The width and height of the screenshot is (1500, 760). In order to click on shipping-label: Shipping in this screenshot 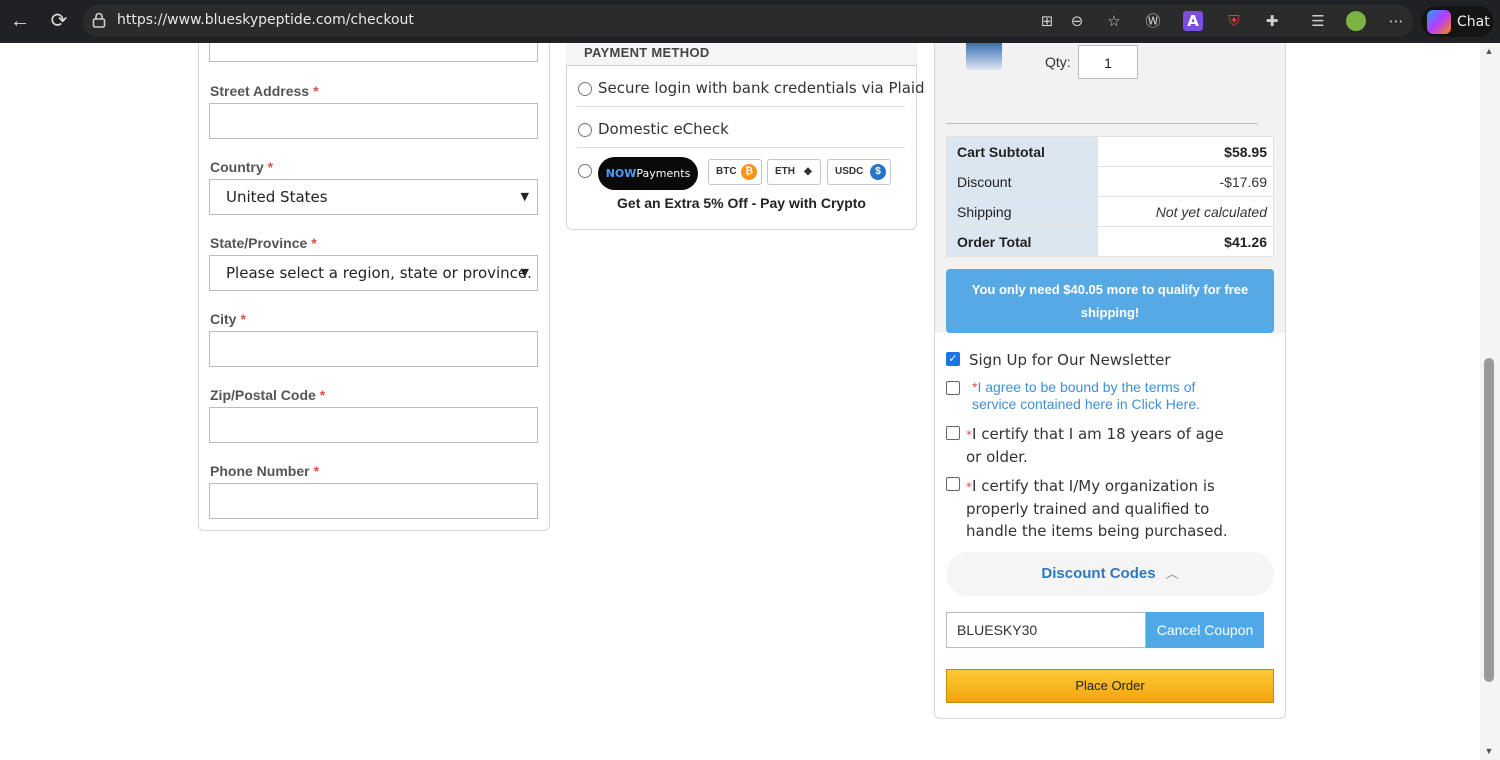, I will do `click(1022, 211)`.